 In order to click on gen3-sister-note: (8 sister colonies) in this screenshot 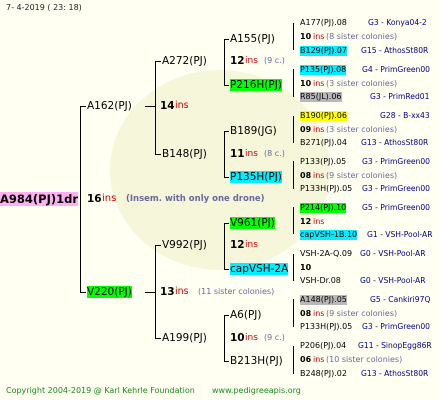, I will do `click(362, 36)`.